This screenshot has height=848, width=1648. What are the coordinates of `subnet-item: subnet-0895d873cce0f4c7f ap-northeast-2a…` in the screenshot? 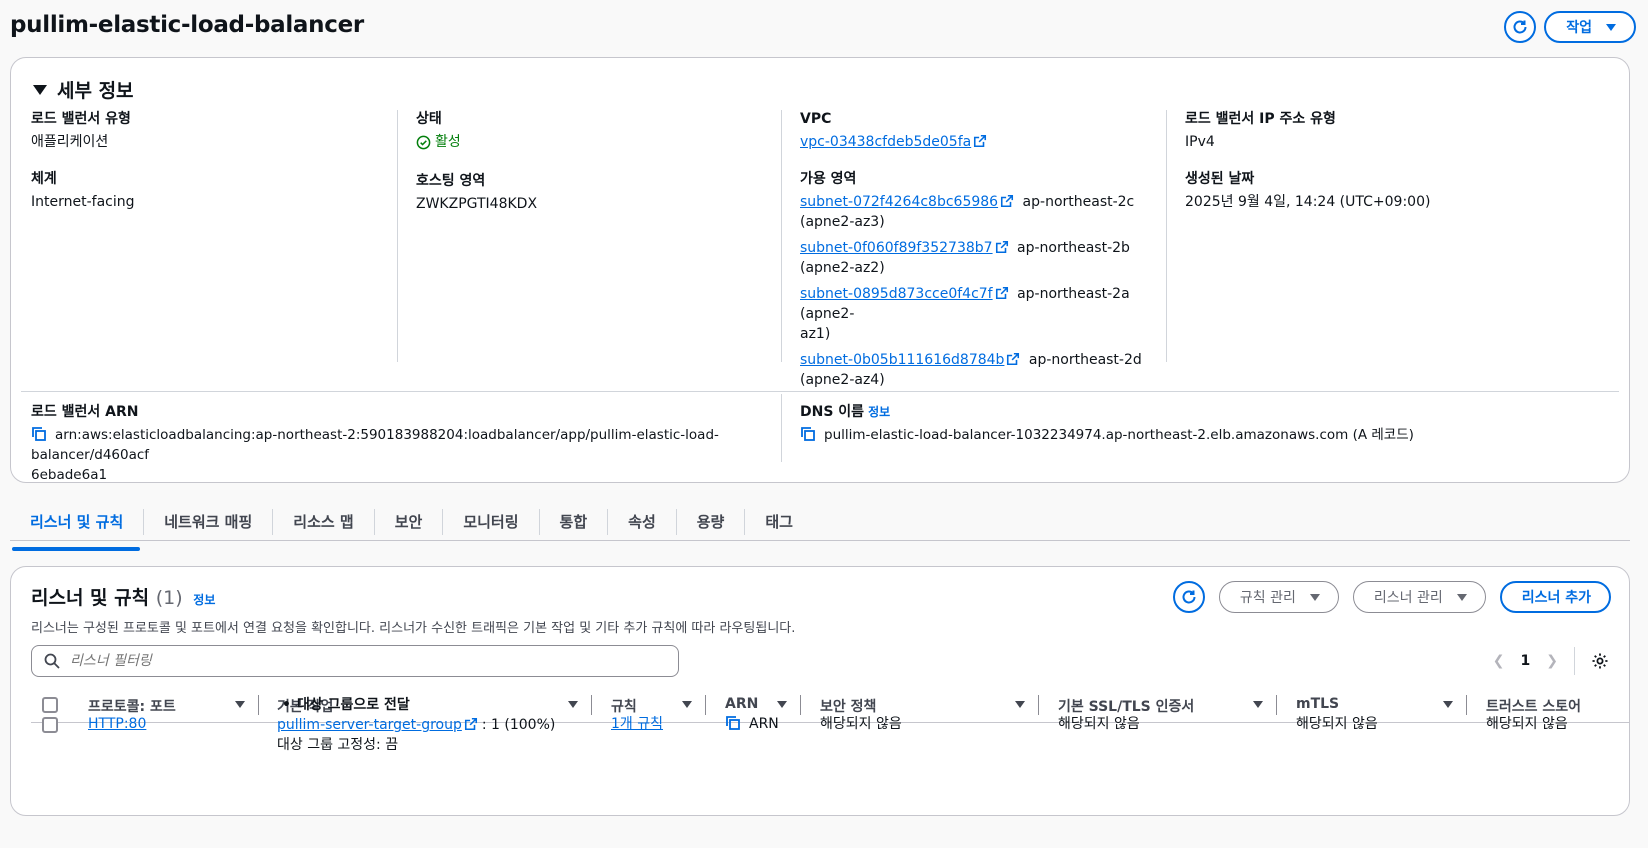 It's located at (975, 314).